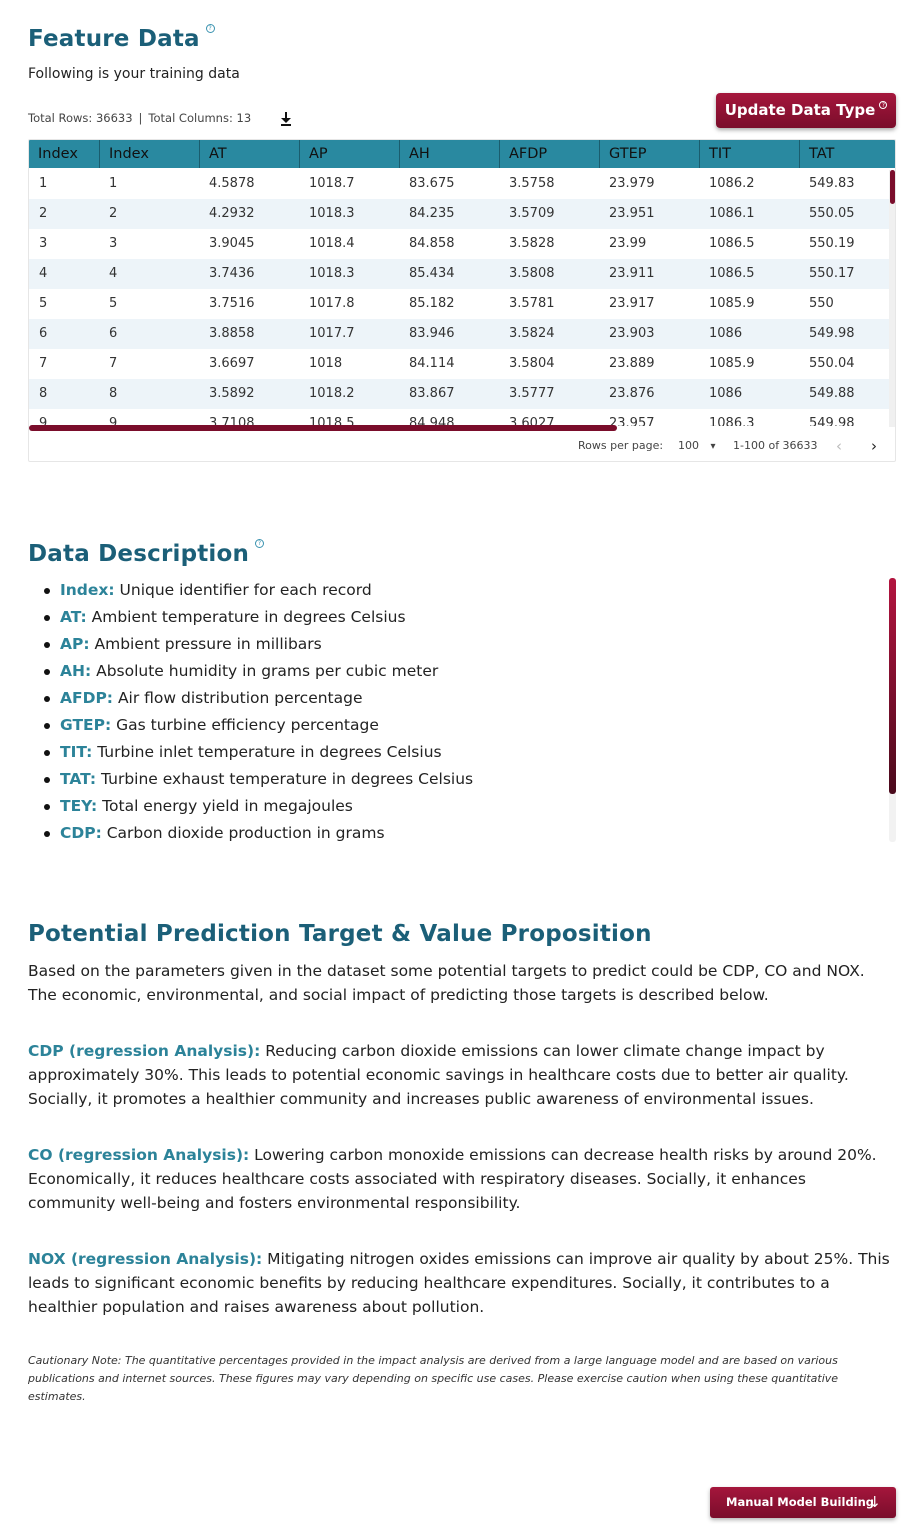 This screenshot has height=1524, width=923. I want to click on rows-per-page-select: 100 ▾, so click(697, 445).